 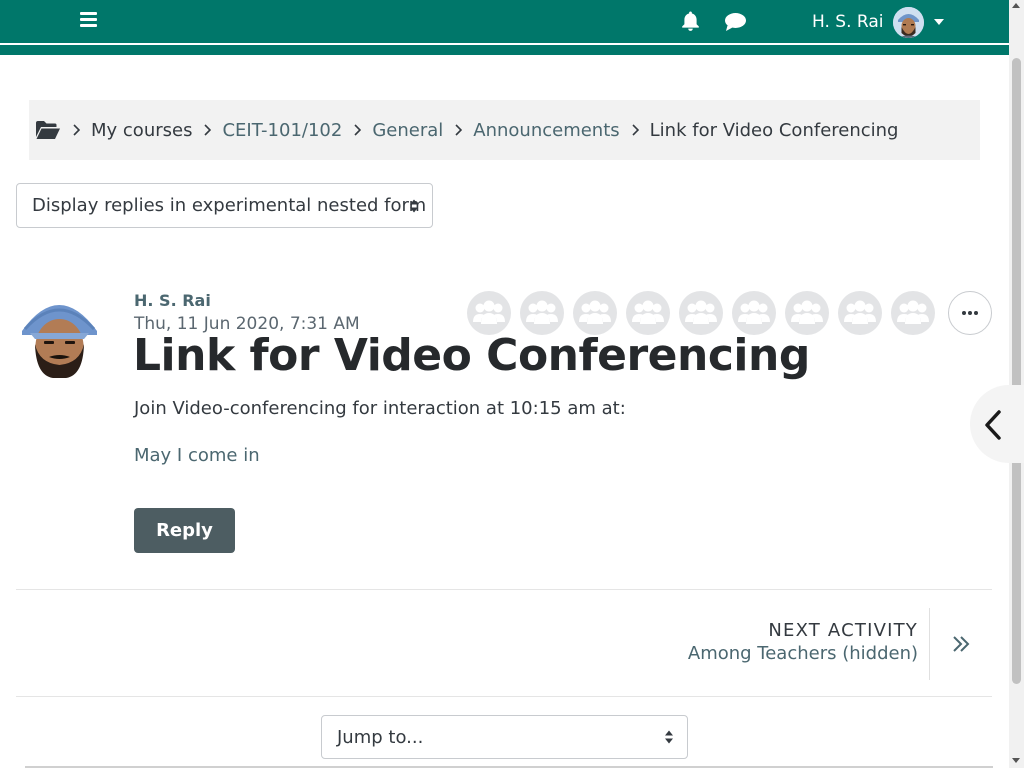 What do you see at coordinates (843, 630) in the screenshot?
I see `next-activity-heading: NEXT ACTIVITY` at bounding box center [843, 630].